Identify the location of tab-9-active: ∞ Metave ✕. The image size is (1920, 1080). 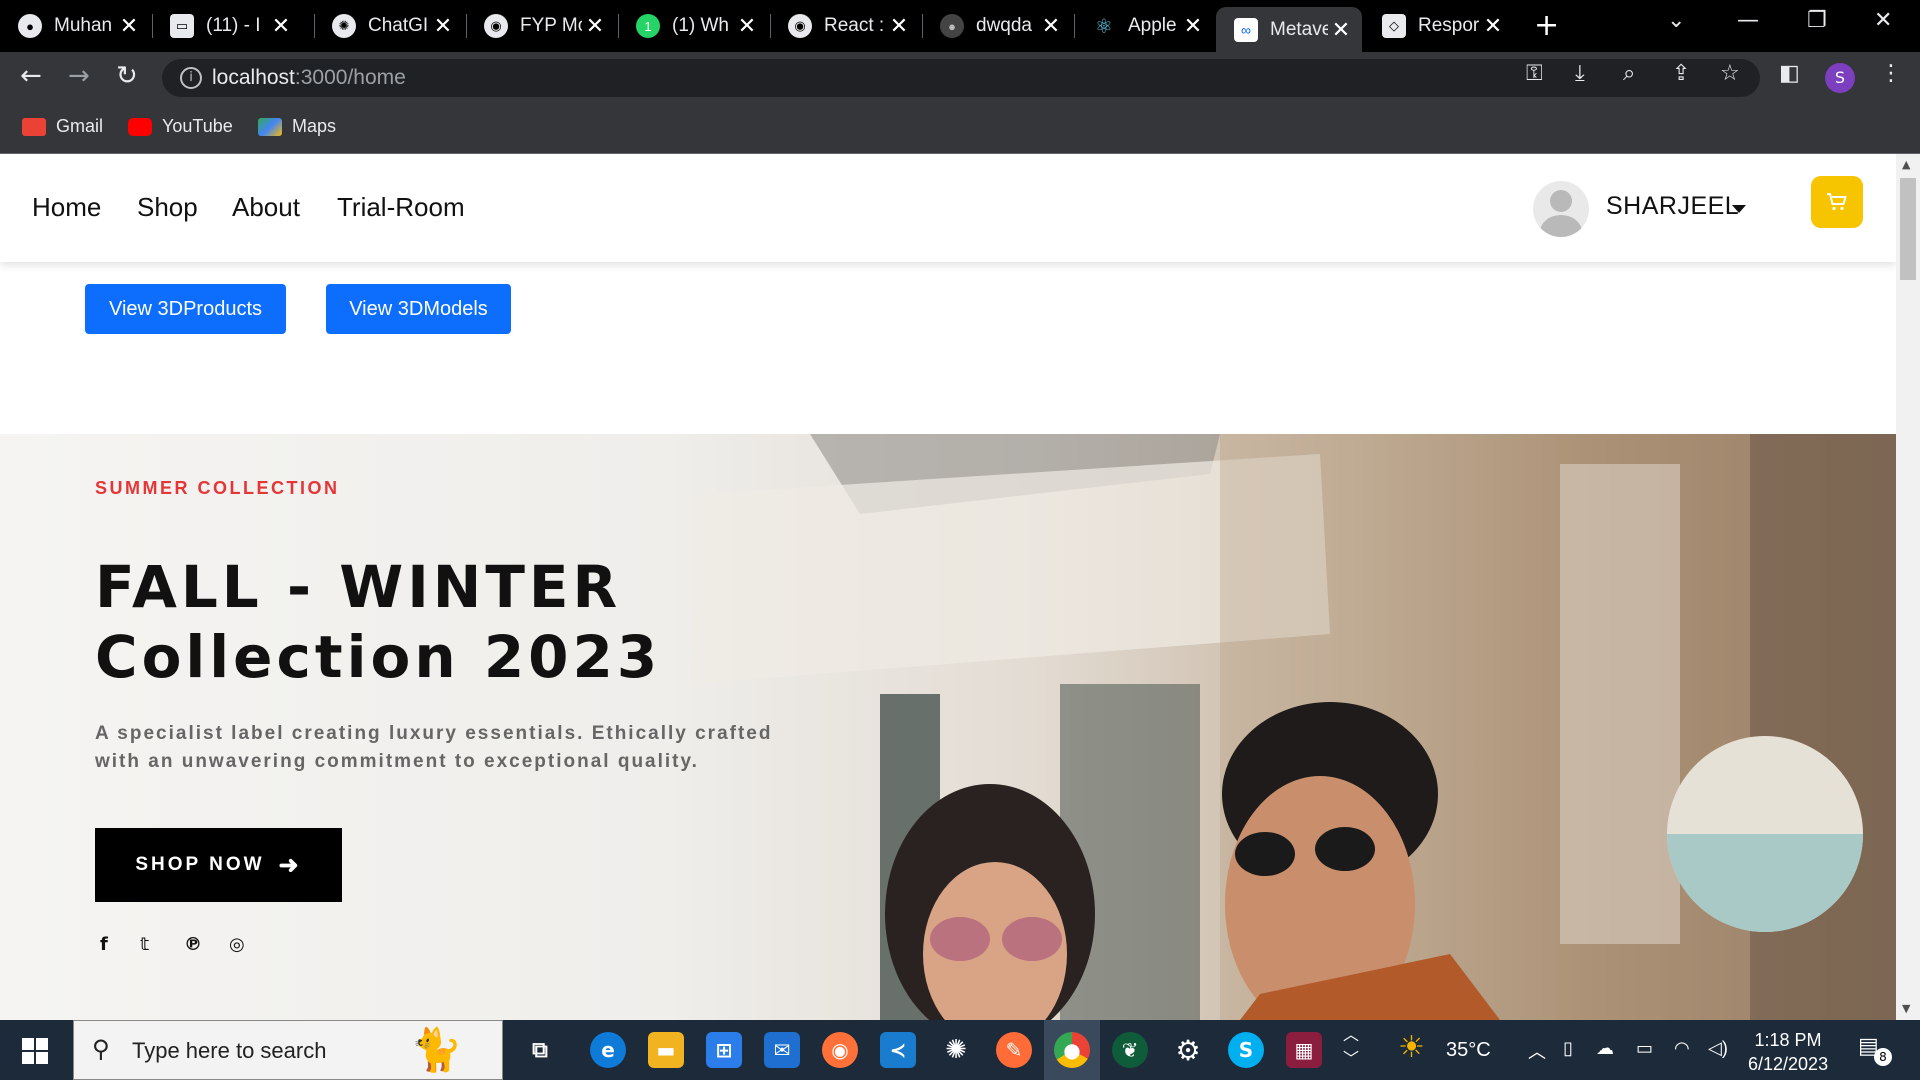
(1289, 29).